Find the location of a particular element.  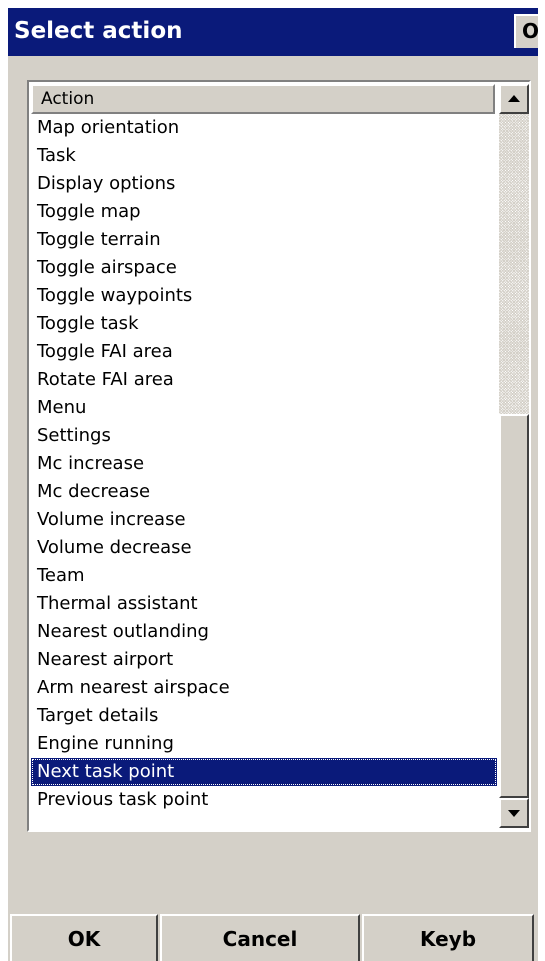

vertical-scrollbar is located at coordinates (514, 456).